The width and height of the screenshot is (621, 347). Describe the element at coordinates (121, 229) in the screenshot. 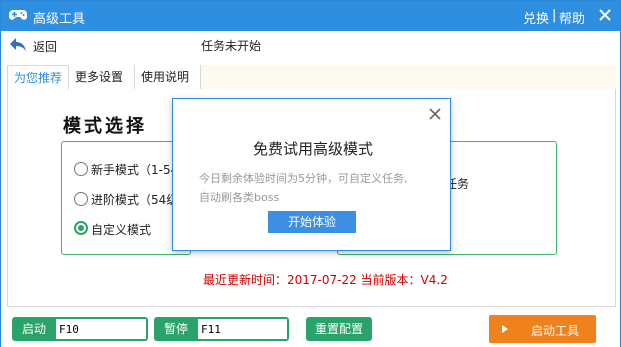

I see `radio-custom-label: 自定义模式` at that location.